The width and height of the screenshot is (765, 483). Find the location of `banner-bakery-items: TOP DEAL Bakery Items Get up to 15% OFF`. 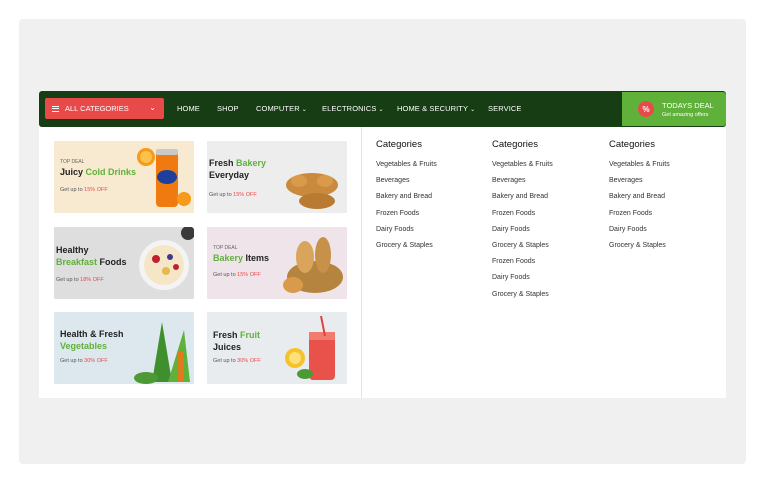

banner-bakery-items: TOP DEAL Bakery Items Get up to 15% OFF is located at coordinates (277, 263).